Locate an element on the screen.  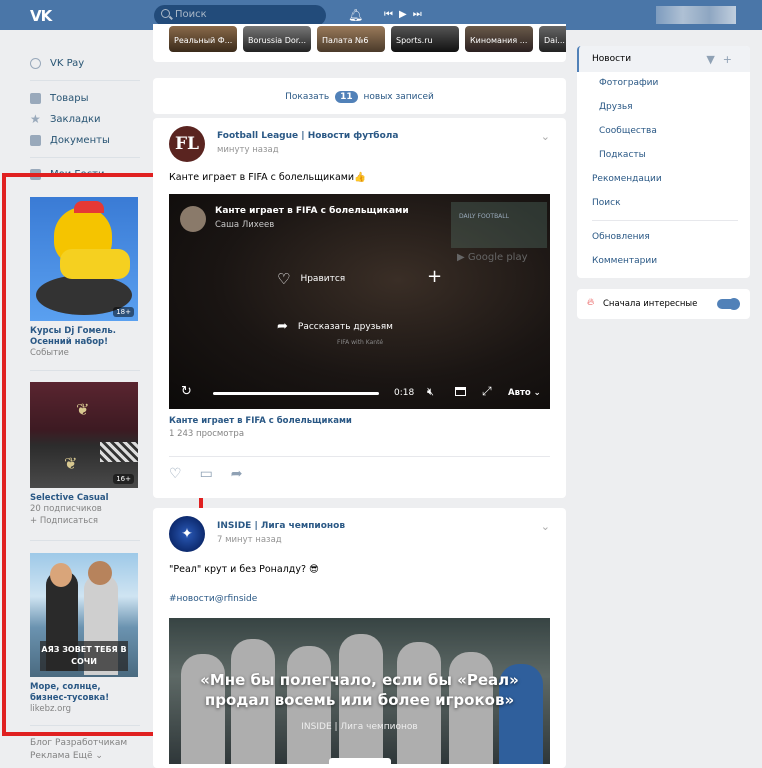
post-hashtag: #новости@rfinside is located at coordinates (213, 599).